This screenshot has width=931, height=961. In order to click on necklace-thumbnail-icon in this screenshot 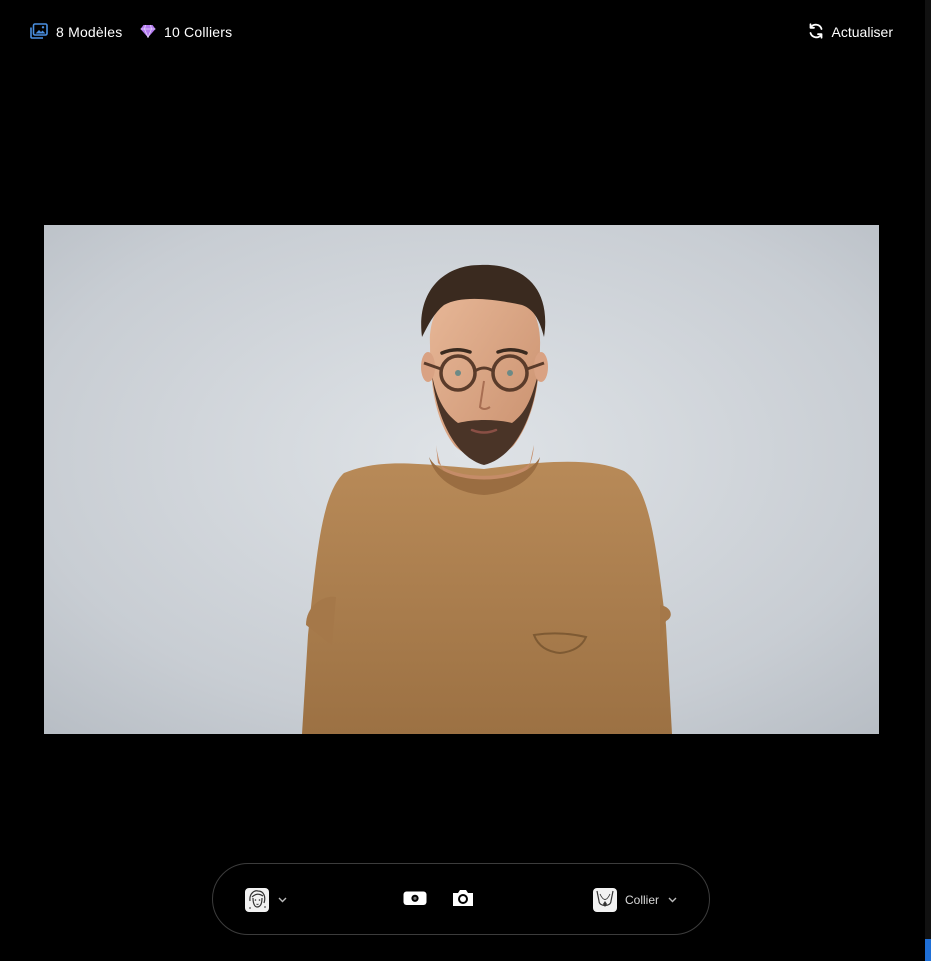, I will do `click(604, 900)`.